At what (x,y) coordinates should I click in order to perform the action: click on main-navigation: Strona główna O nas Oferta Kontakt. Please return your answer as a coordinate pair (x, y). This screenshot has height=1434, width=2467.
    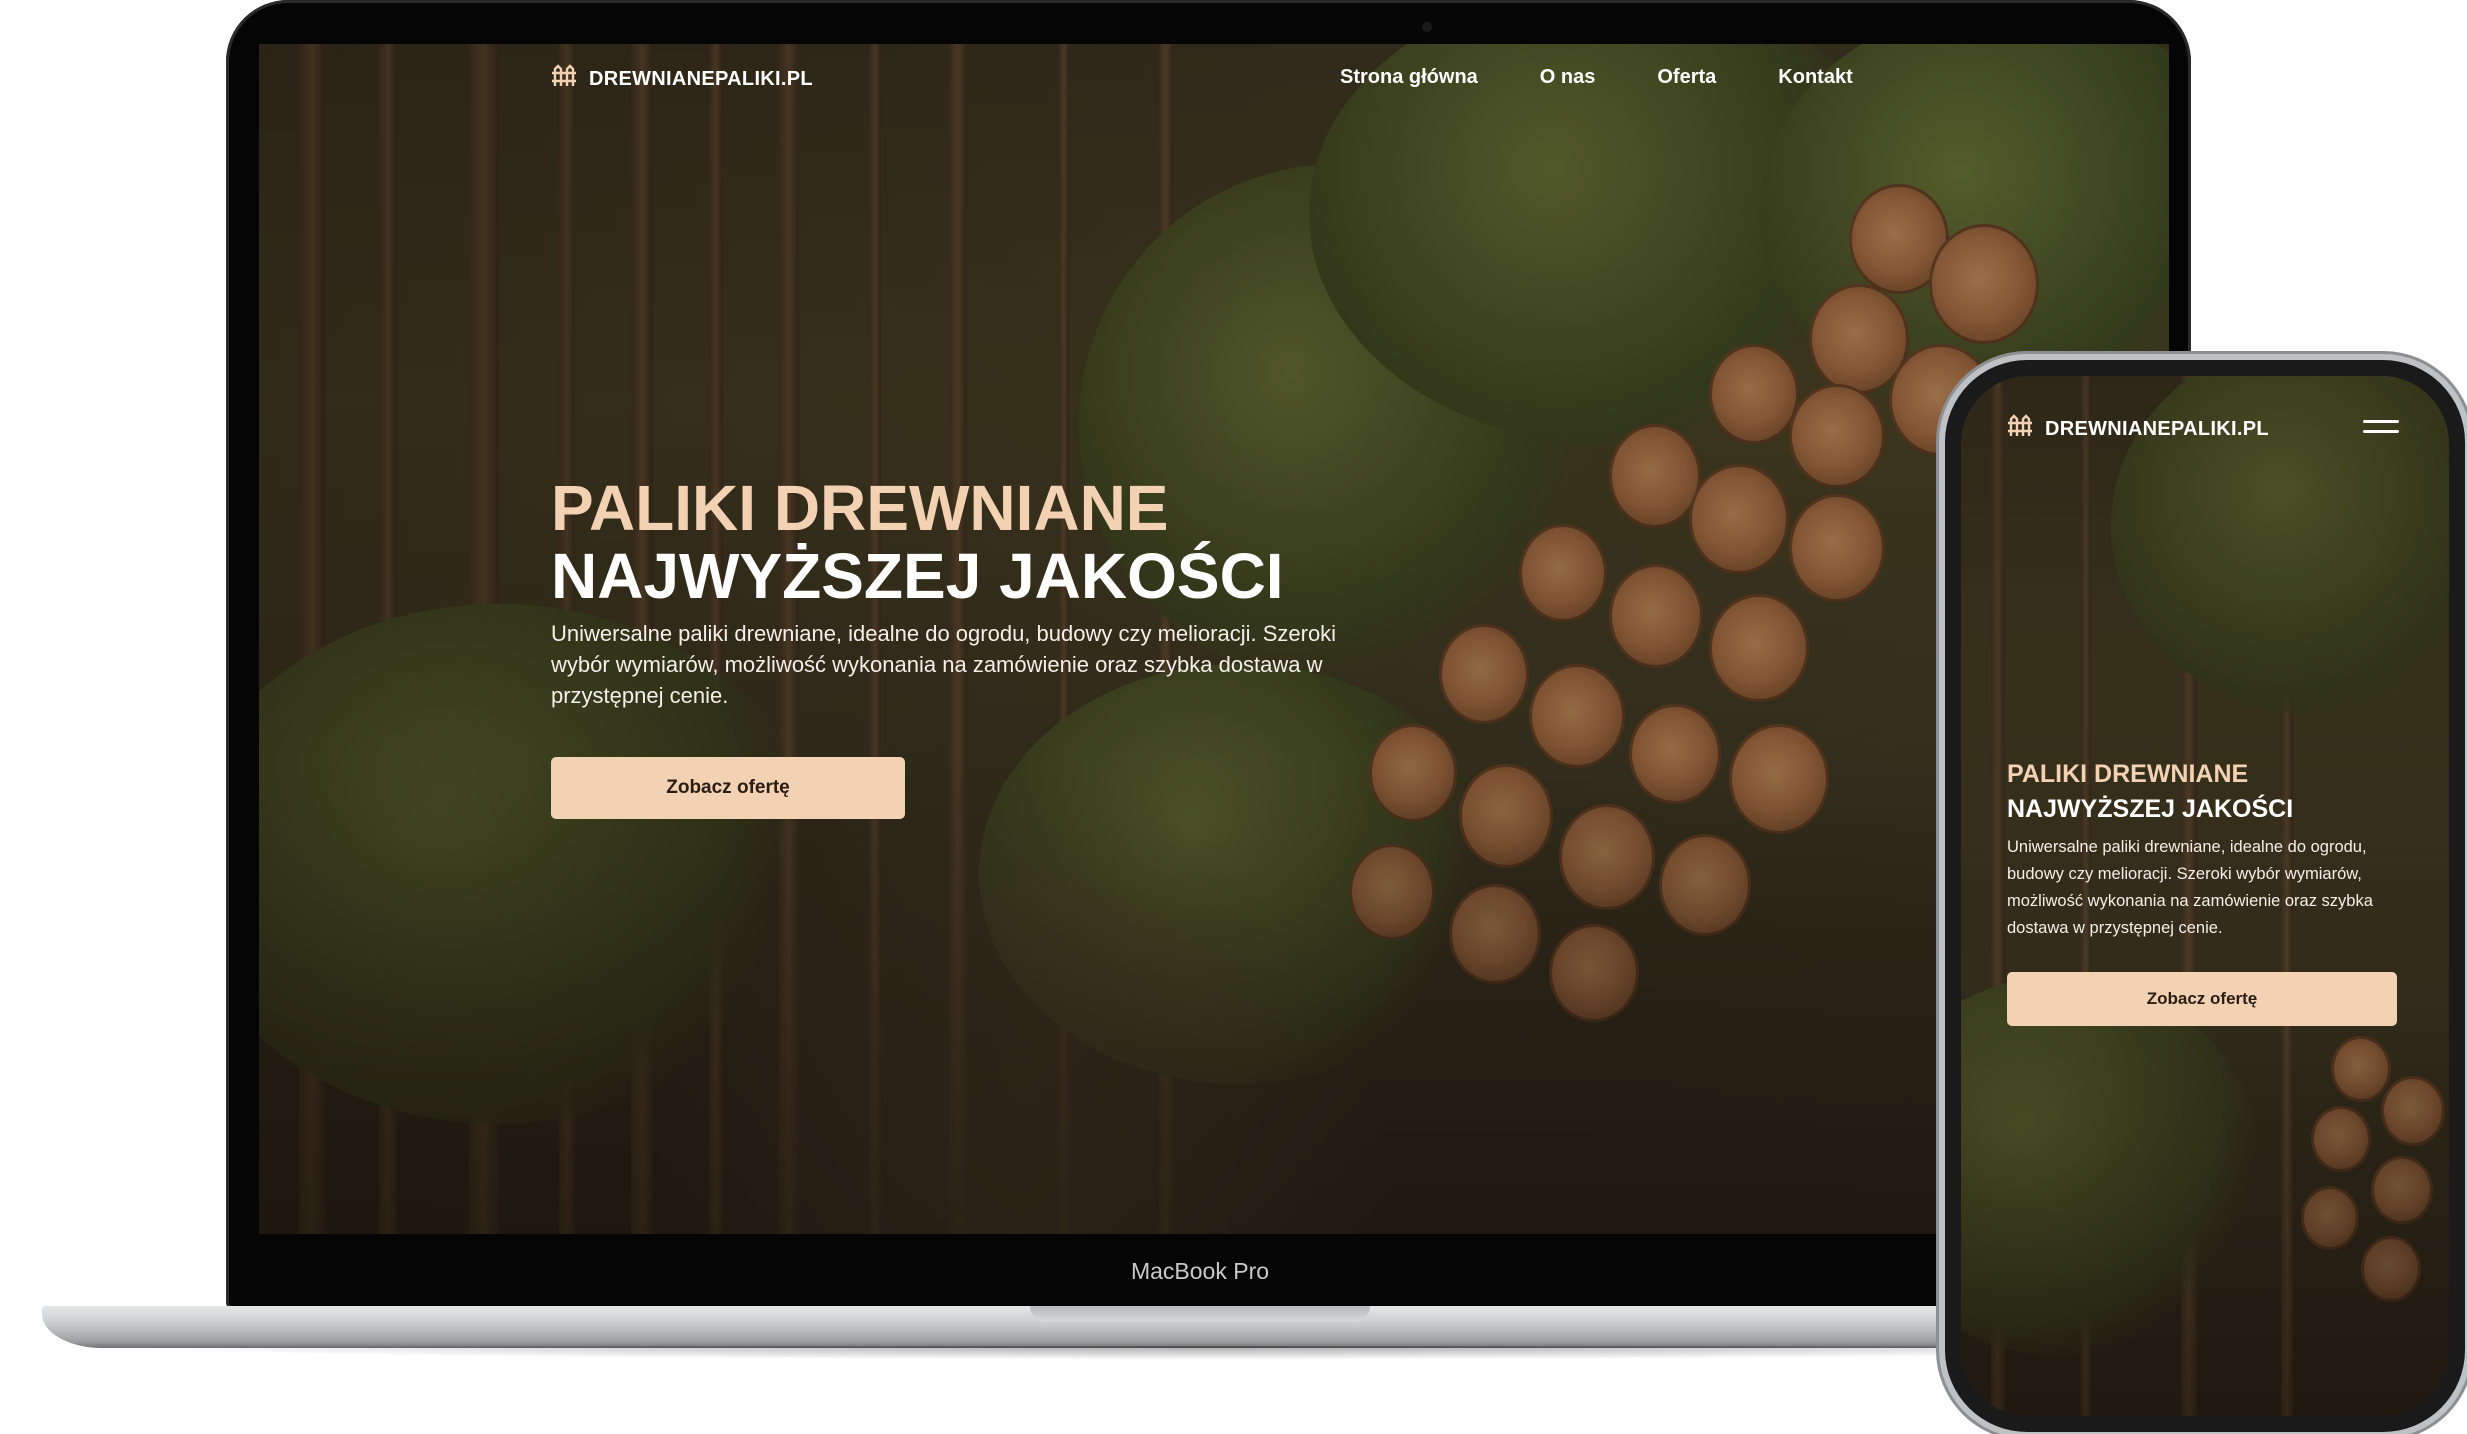
    Looking at the image, I should click on (1596, 77).